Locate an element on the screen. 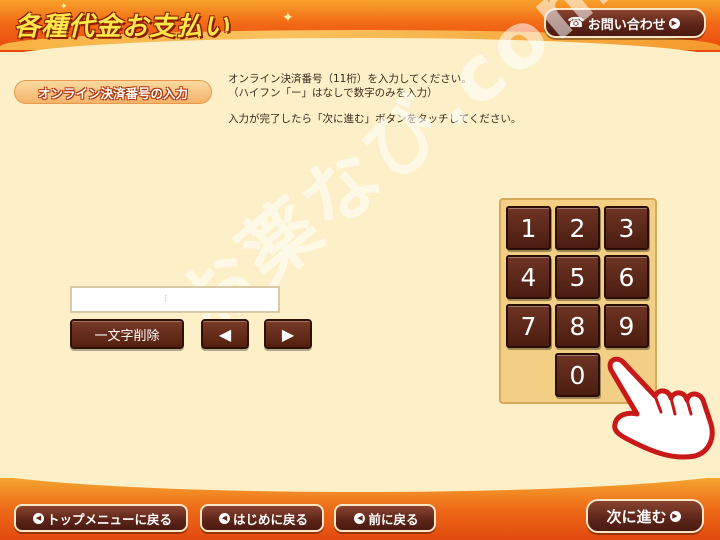 This screenshot has width=720, height=540. key-1: 1 is located at coordinates (528, 228).